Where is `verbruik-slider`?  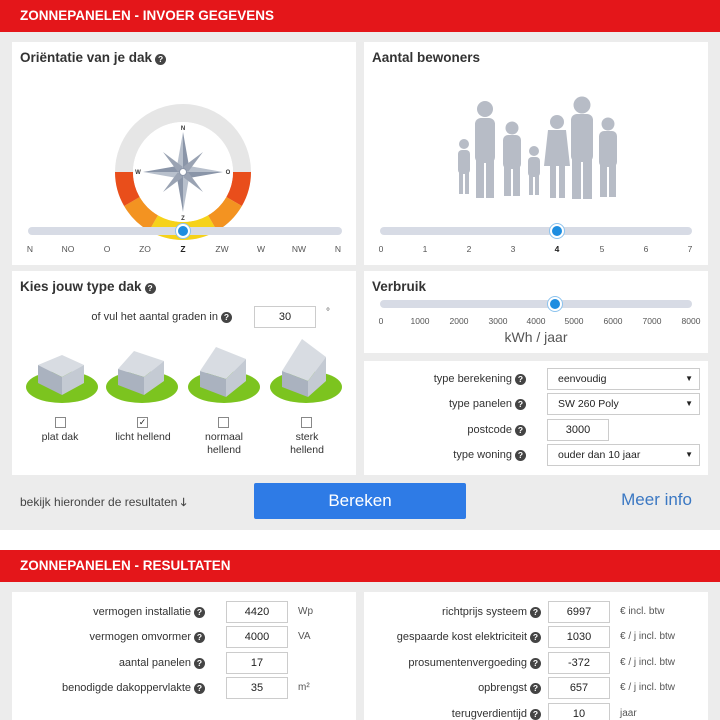
verbruik-slider is located at coordinates (536, 304).